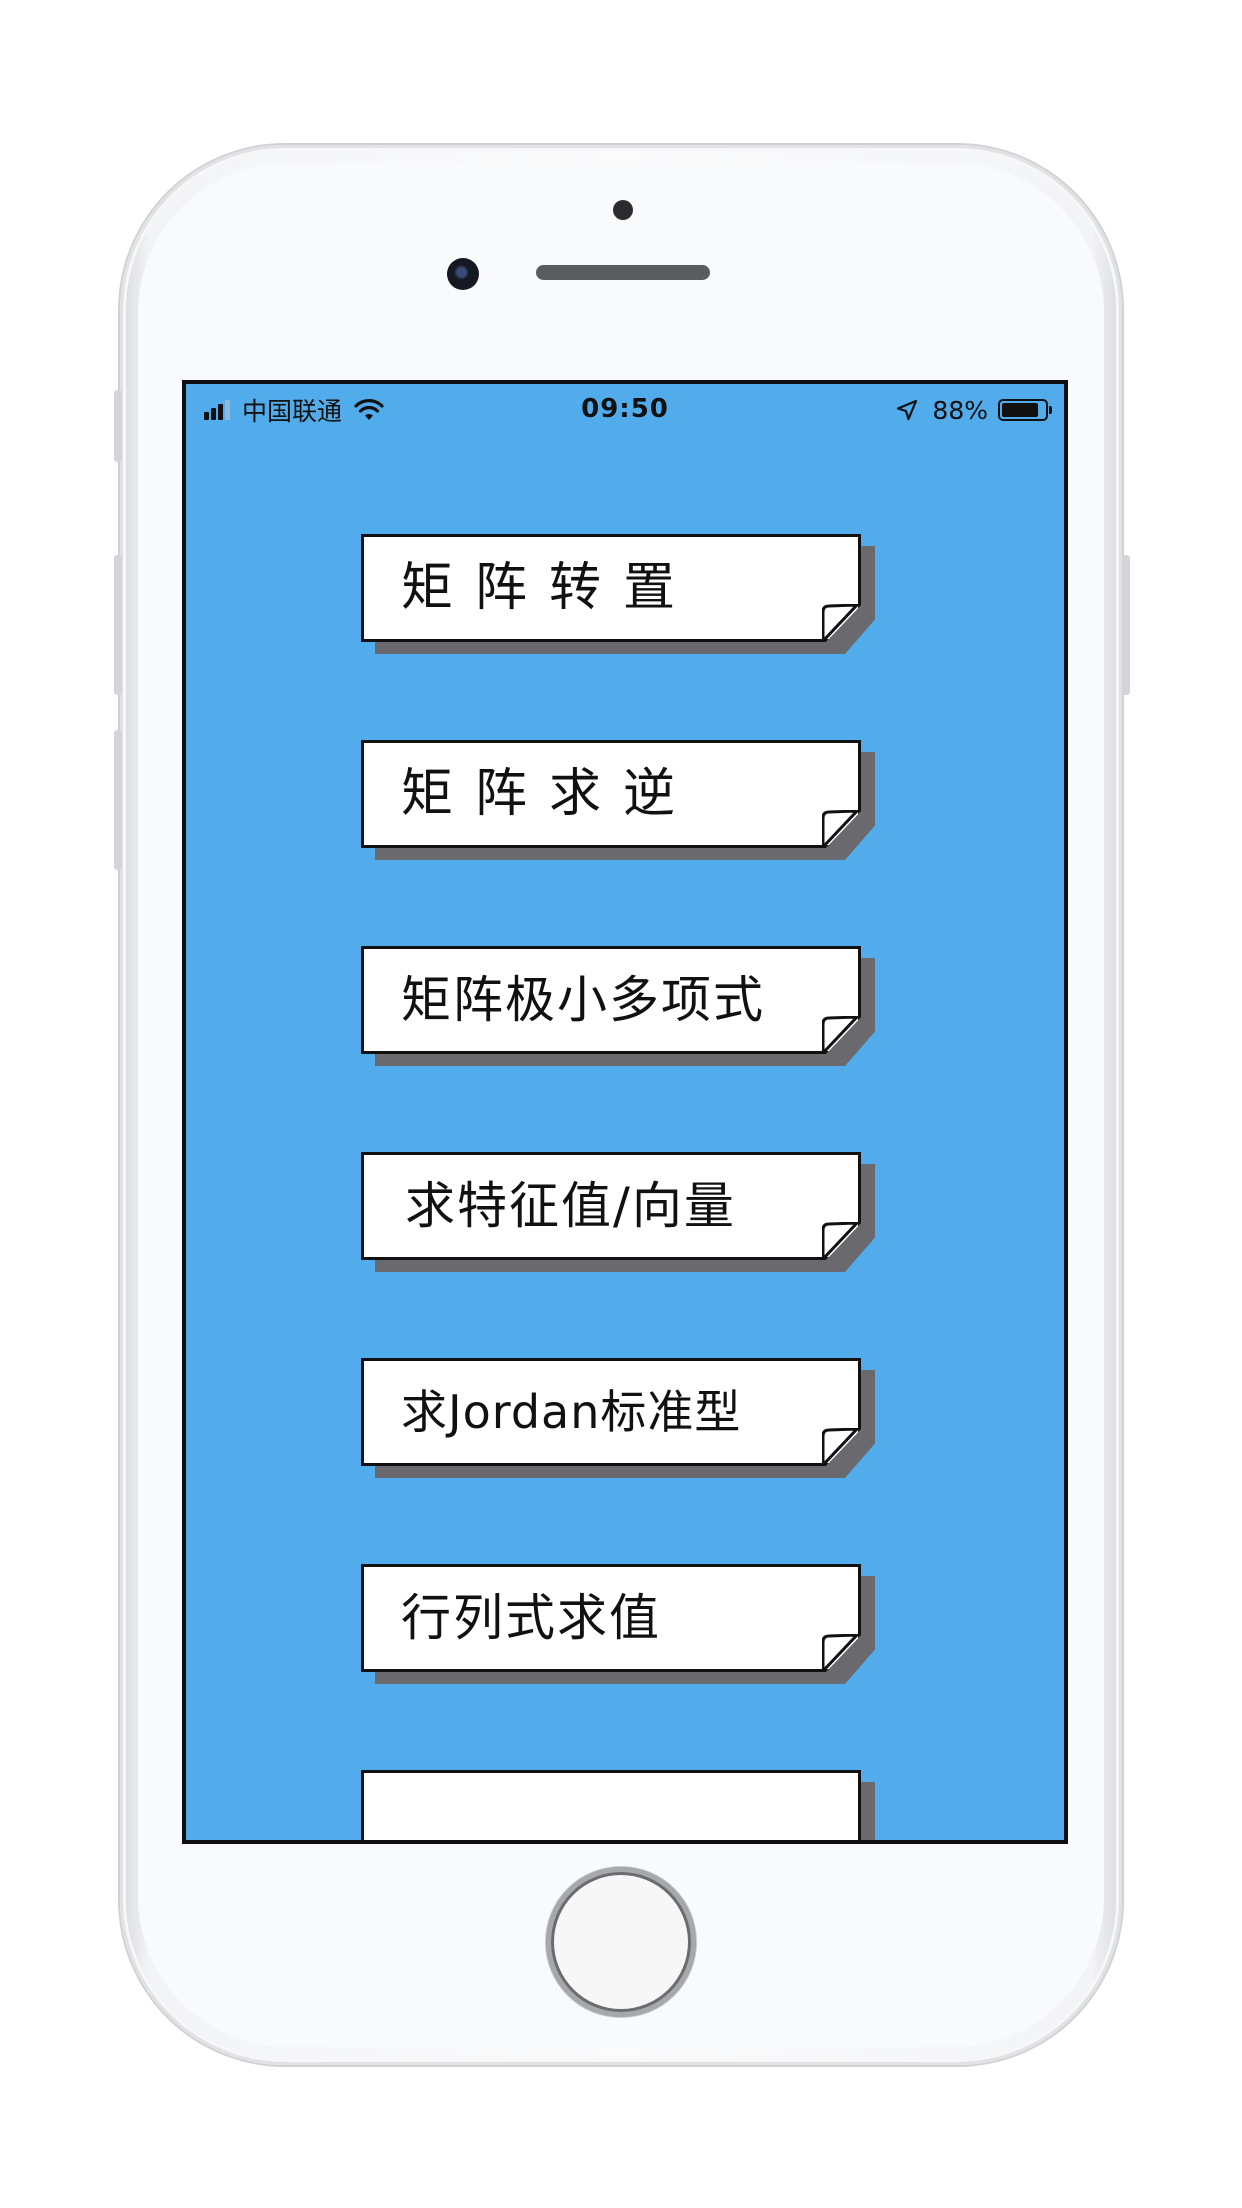 The width and height of the screenshot is (1242, 2208). What do you see at coordinates (570, 1206) in the screenshot?
I see `menu-item-label: 求特征值/向量` at bounding box center [570, 1206].